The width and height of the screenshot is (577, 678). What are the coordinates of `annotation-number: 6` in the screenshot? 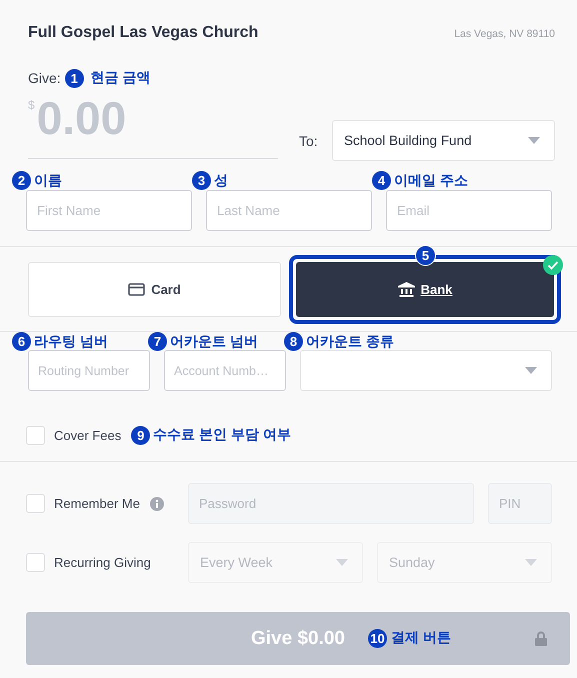 It's located at (21, 341).